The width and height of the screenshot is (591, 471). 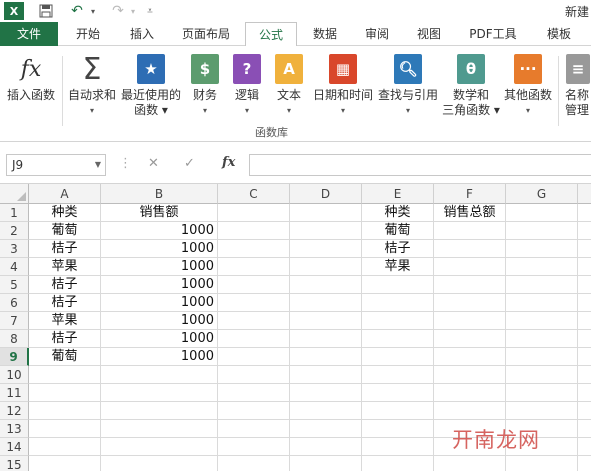 I want to click on cell-a2: 葡萄, so click(x=64, y=231).